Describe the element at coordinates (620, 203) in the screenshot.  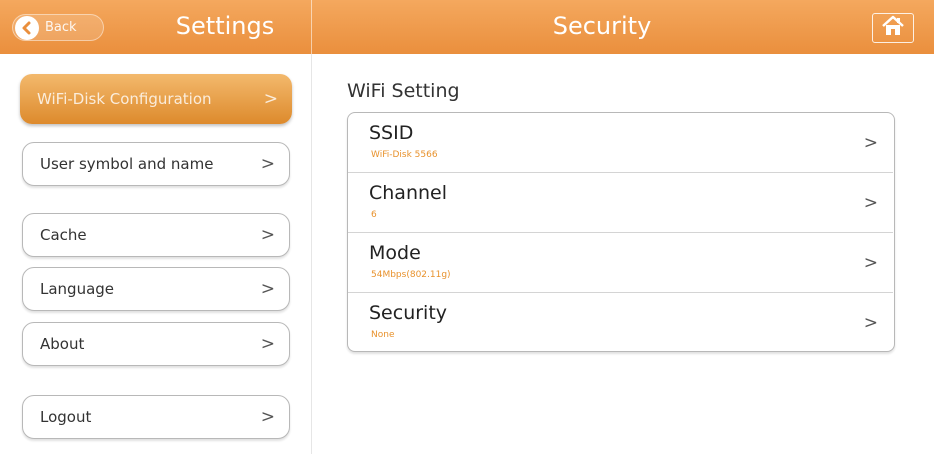
I see `setting-row-channel: Channel 6 >` at that location.